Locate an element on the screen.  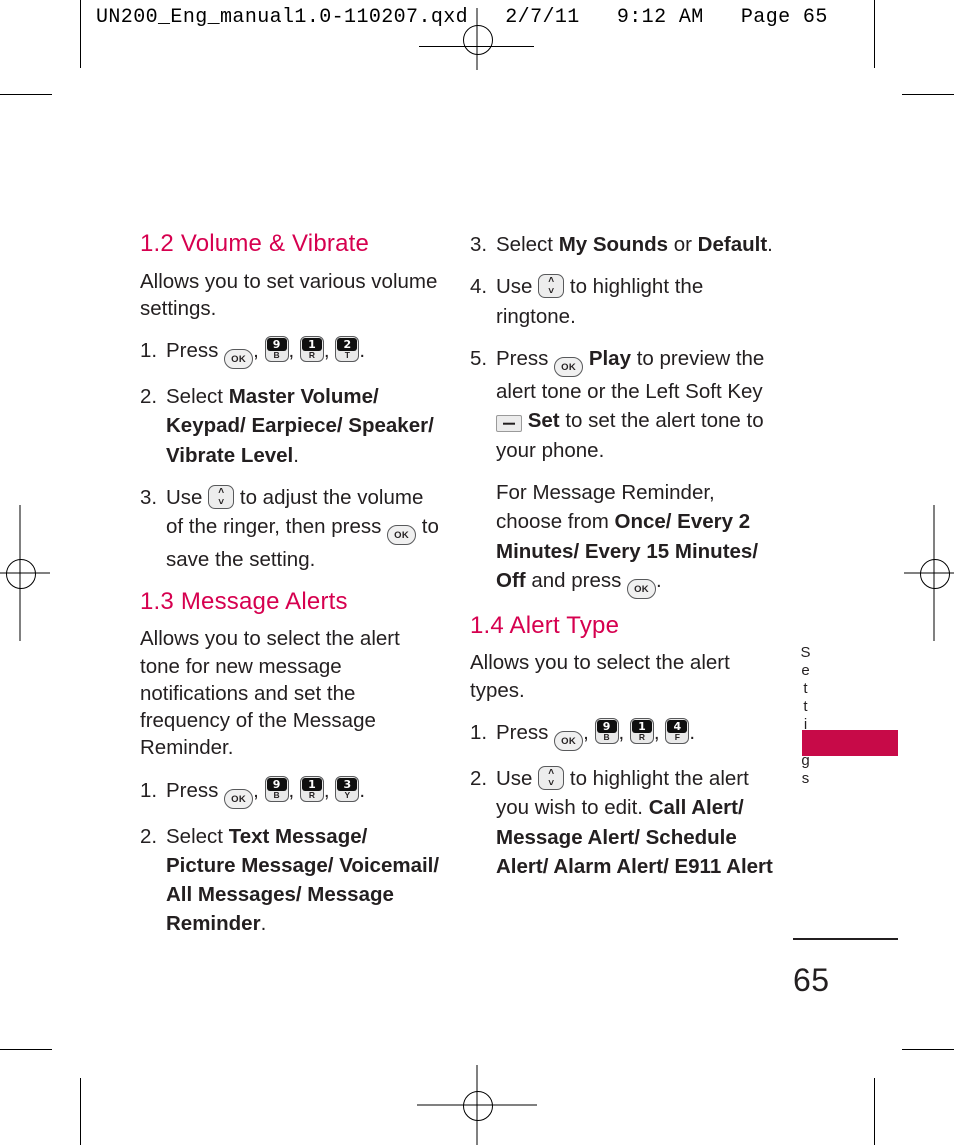
registration-mark-bottom-center is located at coordinates (477, 1105).